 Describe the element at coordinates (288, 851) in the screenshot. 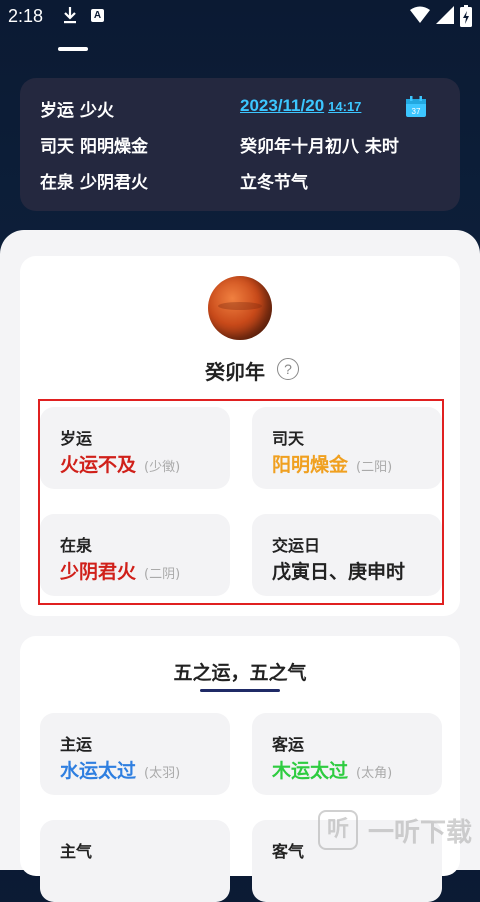

I see `tile-label: 客气` at that location.